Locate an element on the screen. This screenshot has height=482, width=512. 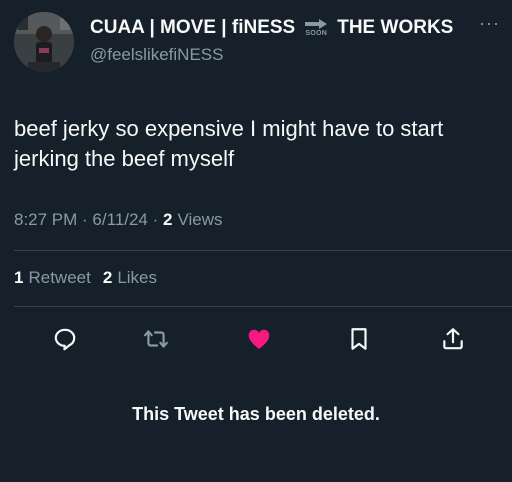
share-button is located at coordinates (453, 339).